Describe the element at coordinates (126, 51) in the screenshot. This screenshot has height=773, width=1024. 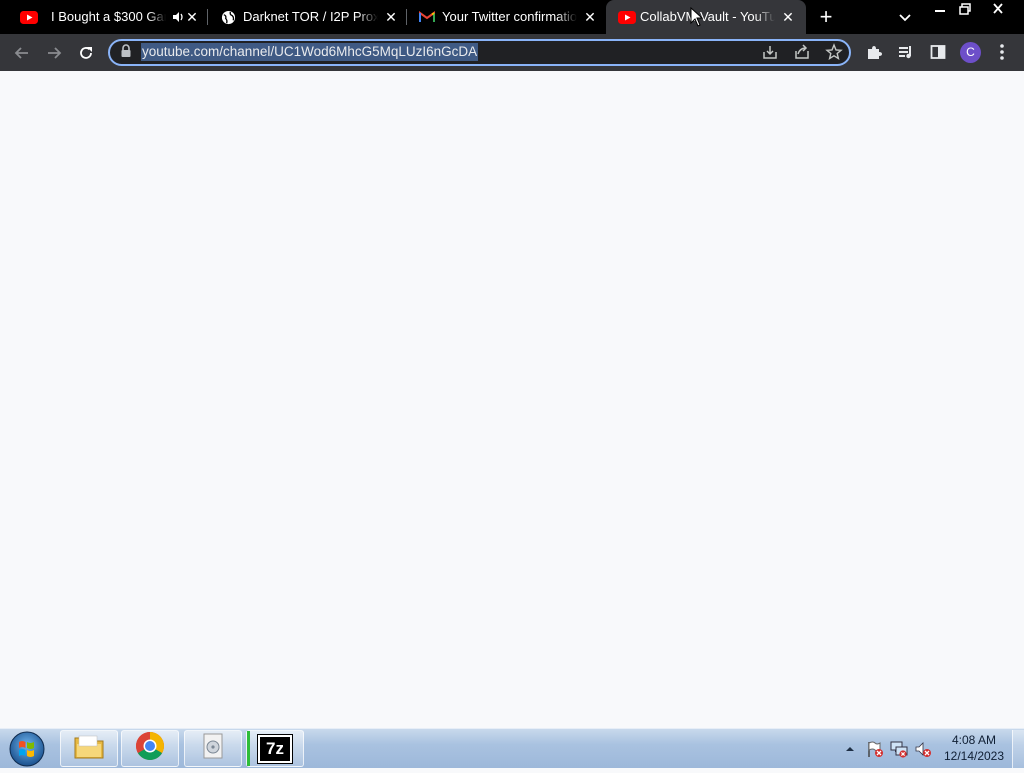
I see `lock-icon` at that location.